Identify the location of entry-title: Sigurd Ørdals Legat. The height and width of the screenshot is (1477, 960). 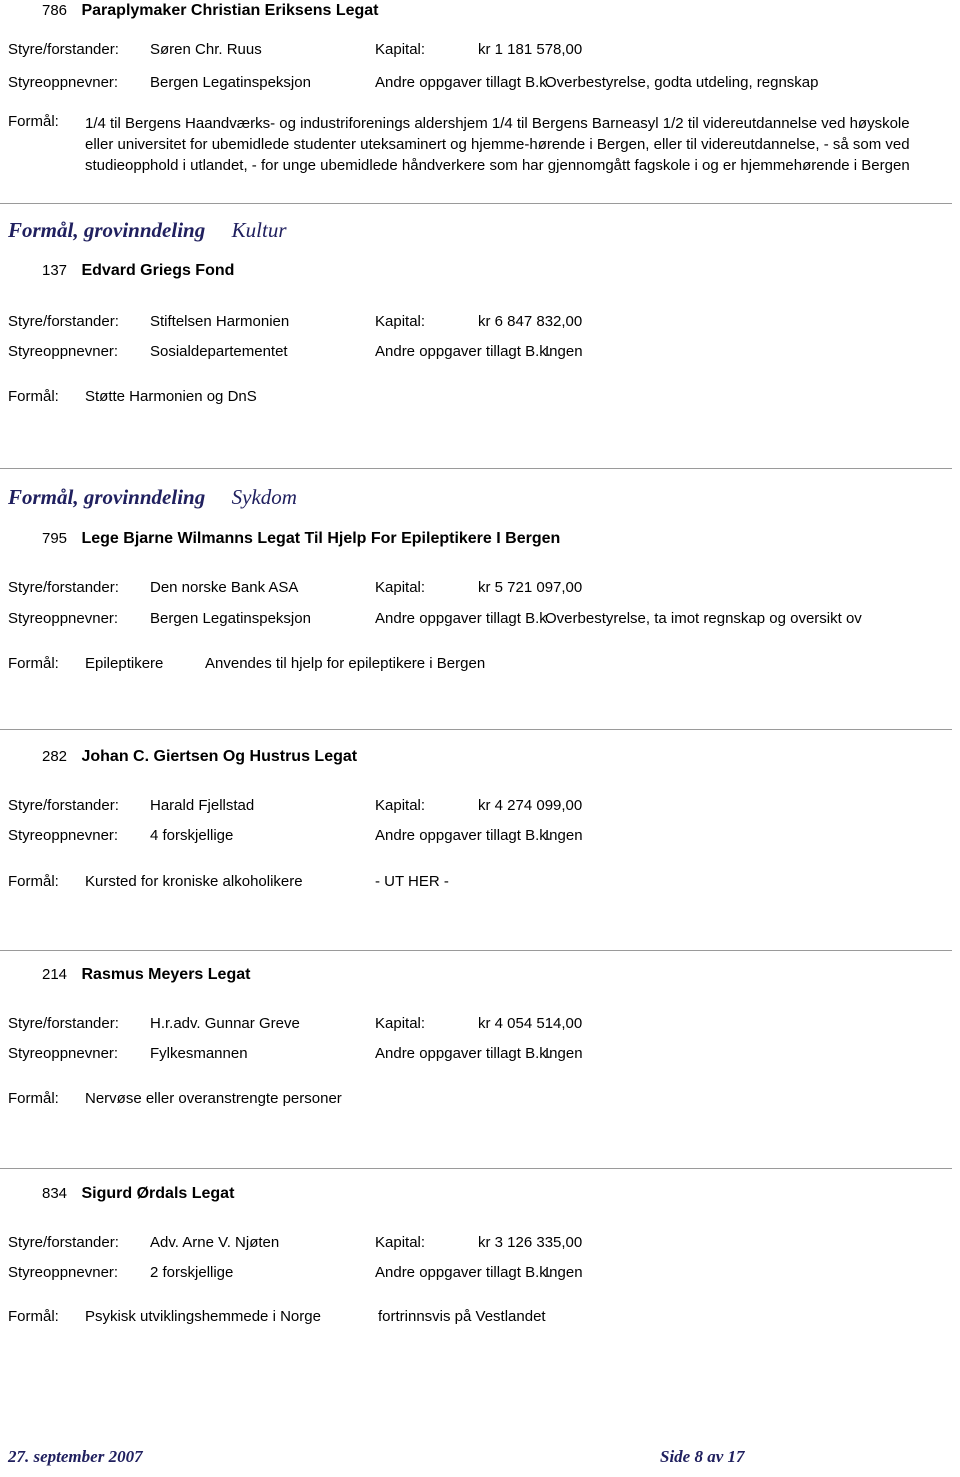
(158, 1193).